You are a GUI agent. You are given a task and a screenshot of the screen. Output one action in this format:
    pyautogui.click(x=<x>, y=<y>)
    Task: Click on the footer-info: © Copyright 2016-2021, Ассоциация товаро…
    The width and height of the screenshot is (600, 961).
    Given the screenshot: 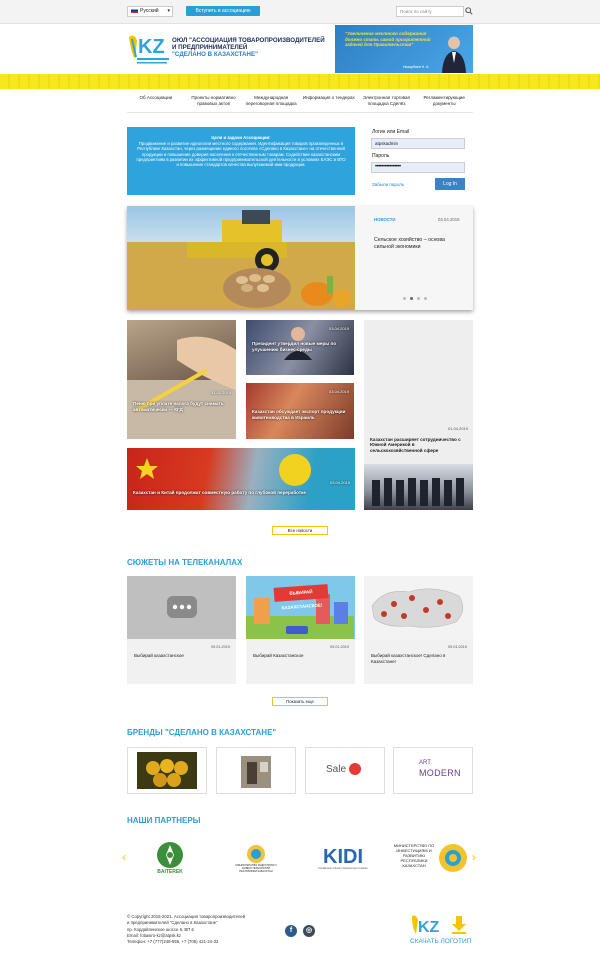 What is the action you would take?
    pyautogui.click(x=202, y=929)
    